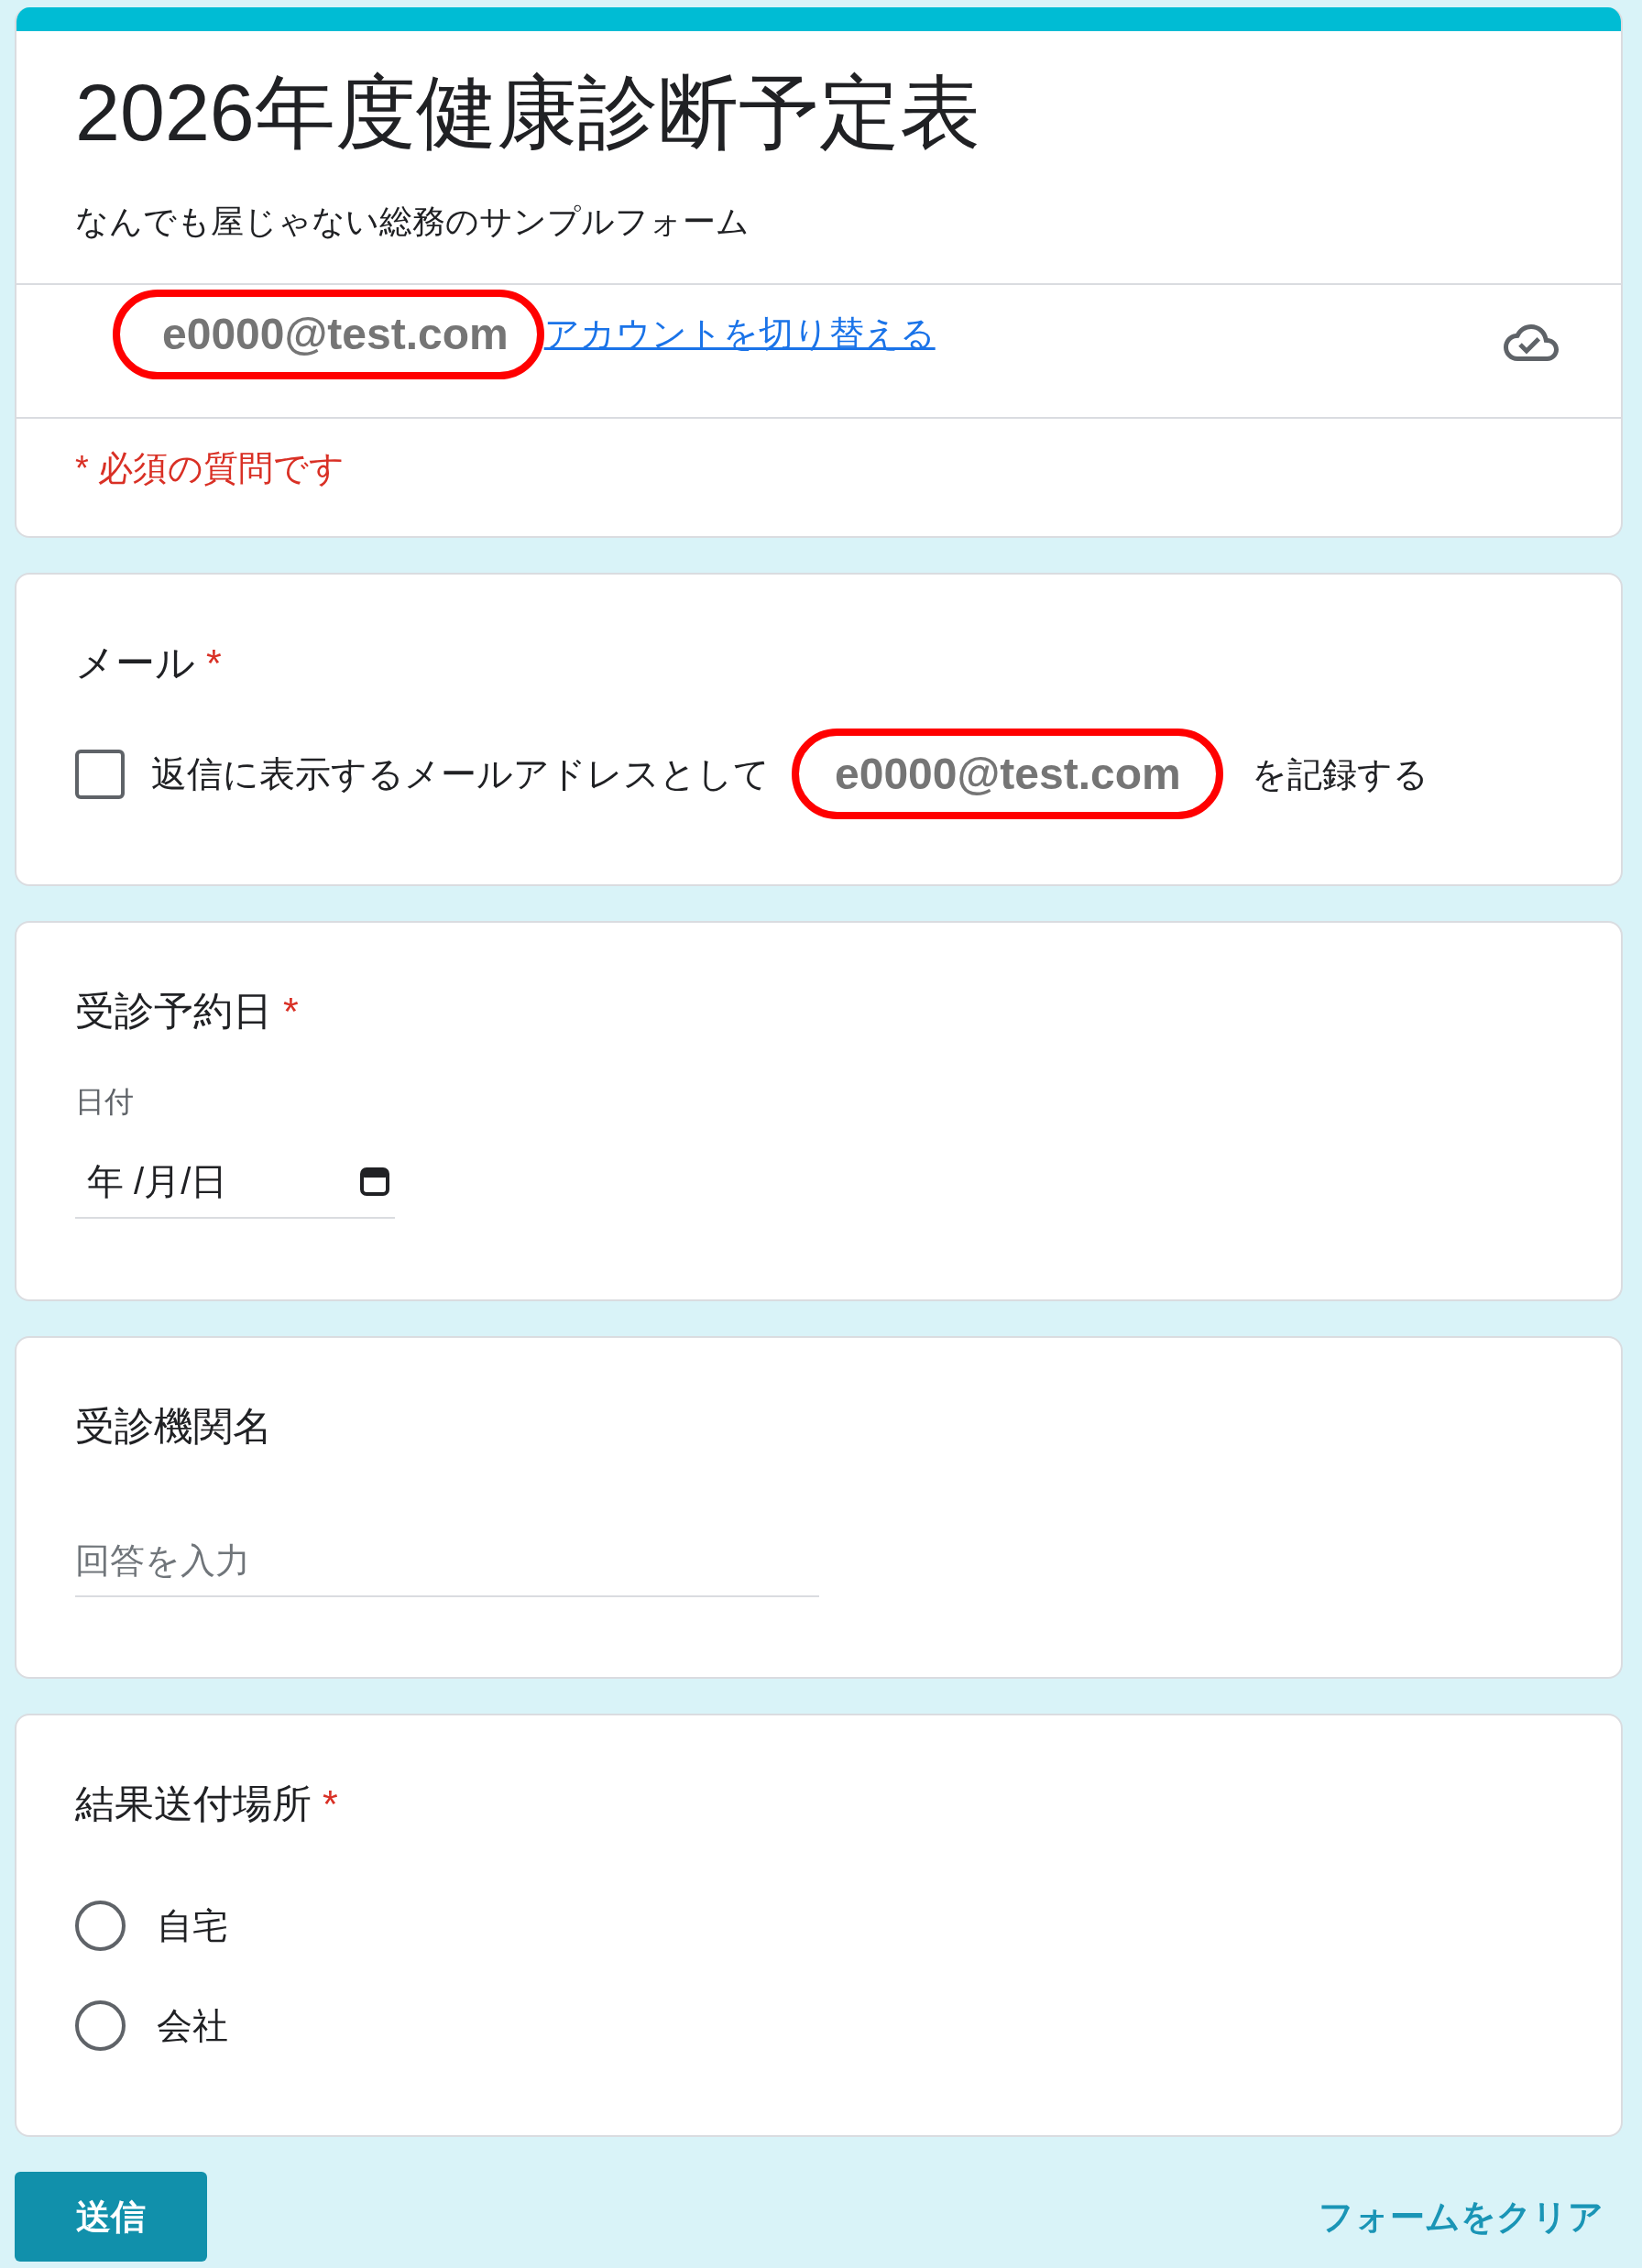  I want to click on form-description: なんでも屋じゃない総務のサンプルフォーム, so click(412, 222).